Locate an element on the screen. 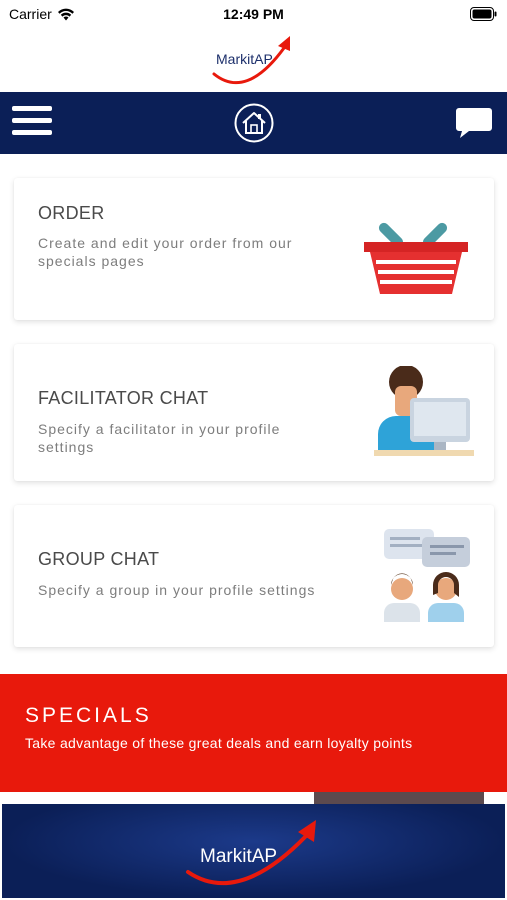 This screenshot has width=507, height=900. logo-header: MarkitAP is located at coordinates (253, 61).